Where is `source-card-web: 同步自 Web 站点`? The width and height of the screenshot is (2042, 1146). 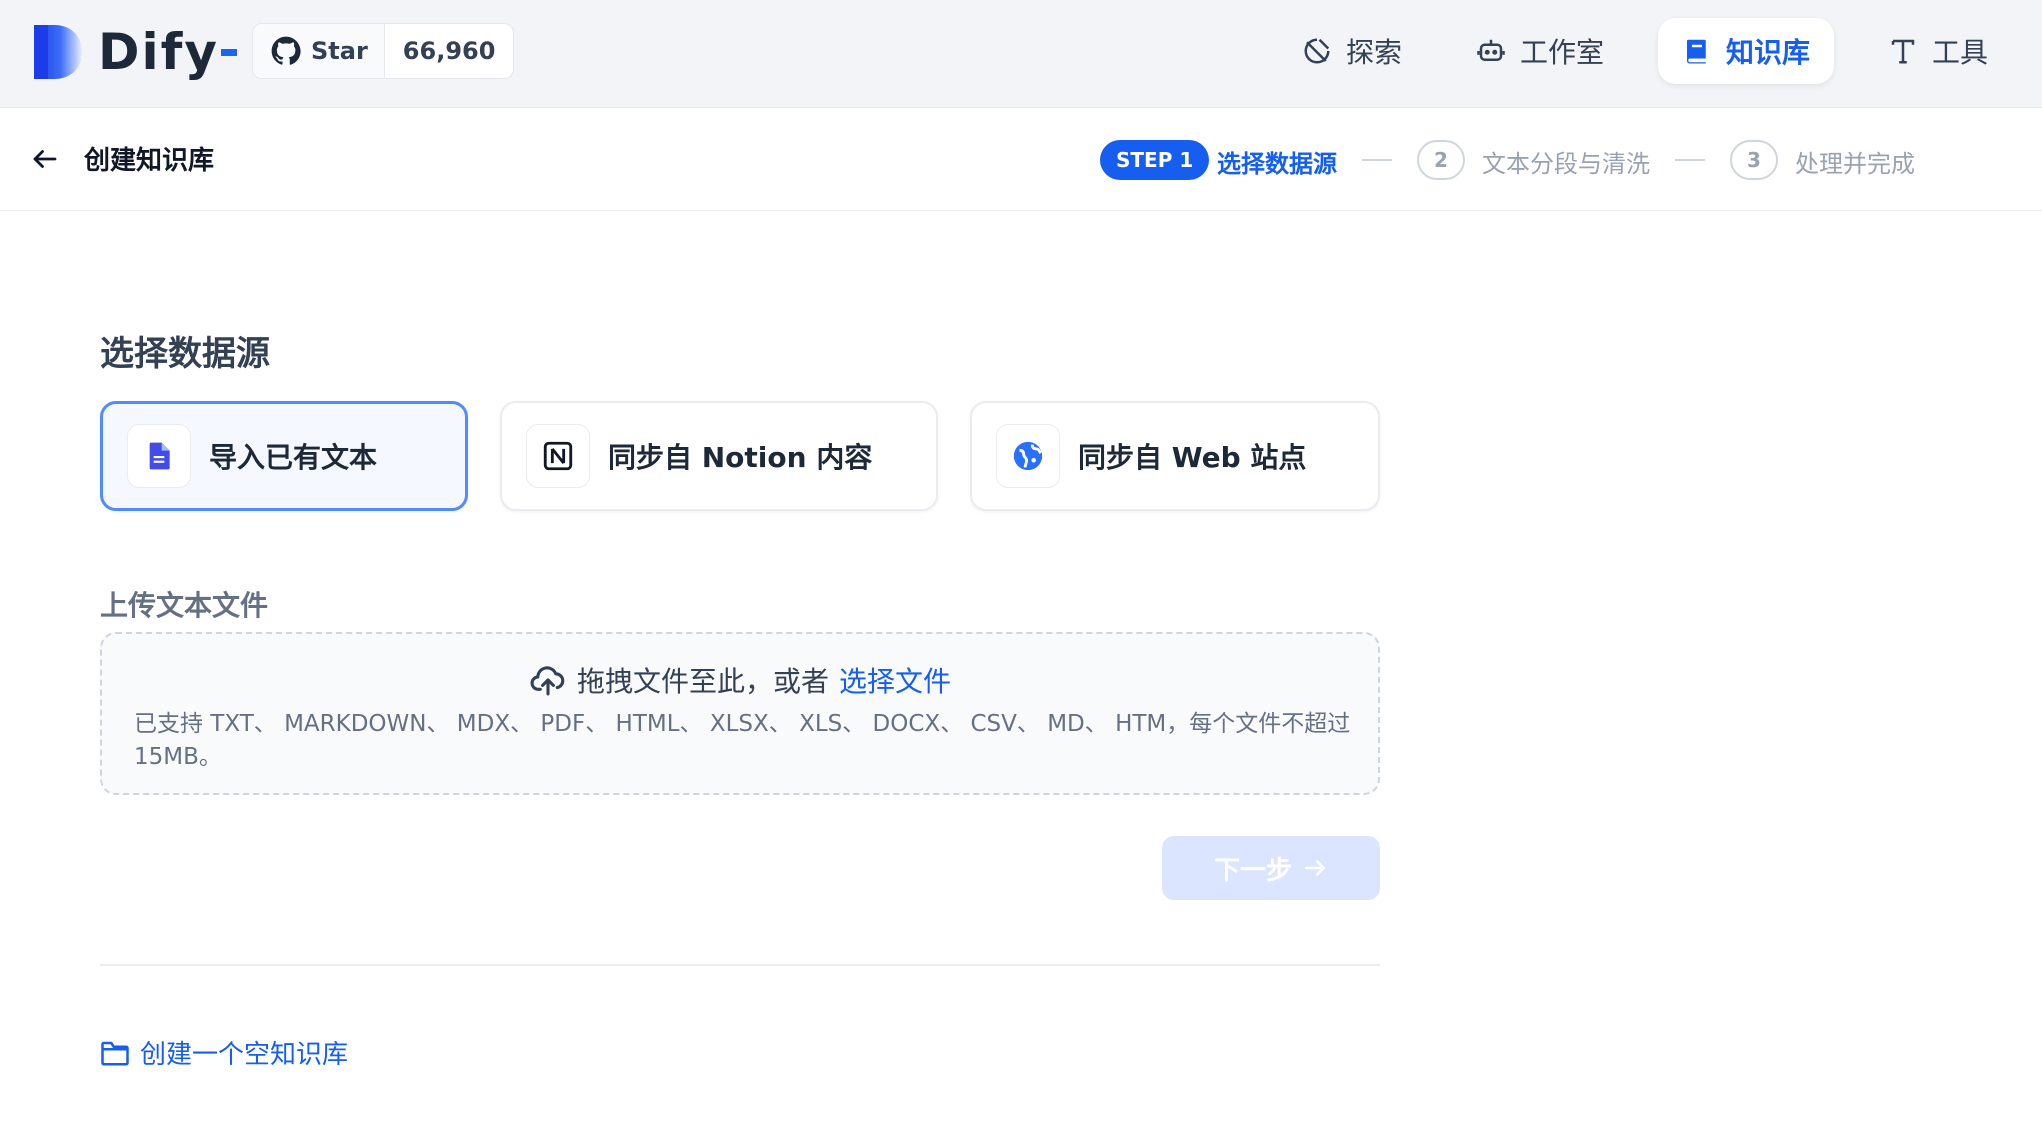
source-card-web: 同步自 Web 站点 is located at coordinates (1175, 456).